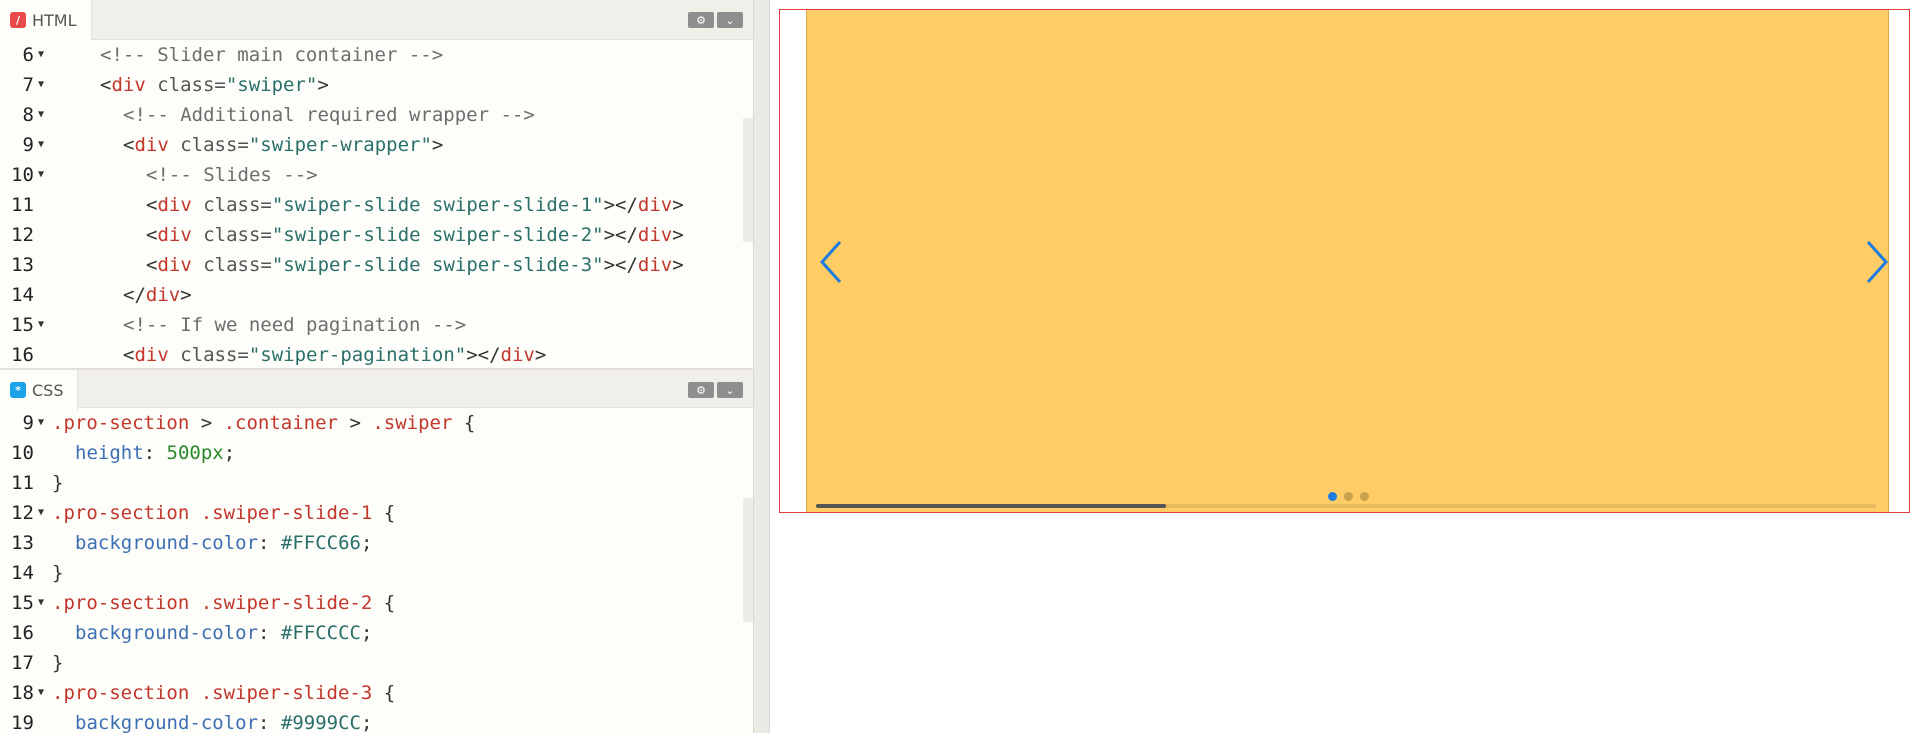 The image size is (1919, 733). What do you see at coordinates (329, 115) in the screenshot?
I see `code-text: <!-- Additional required wrapper -->` at bounding box center [329, 115].